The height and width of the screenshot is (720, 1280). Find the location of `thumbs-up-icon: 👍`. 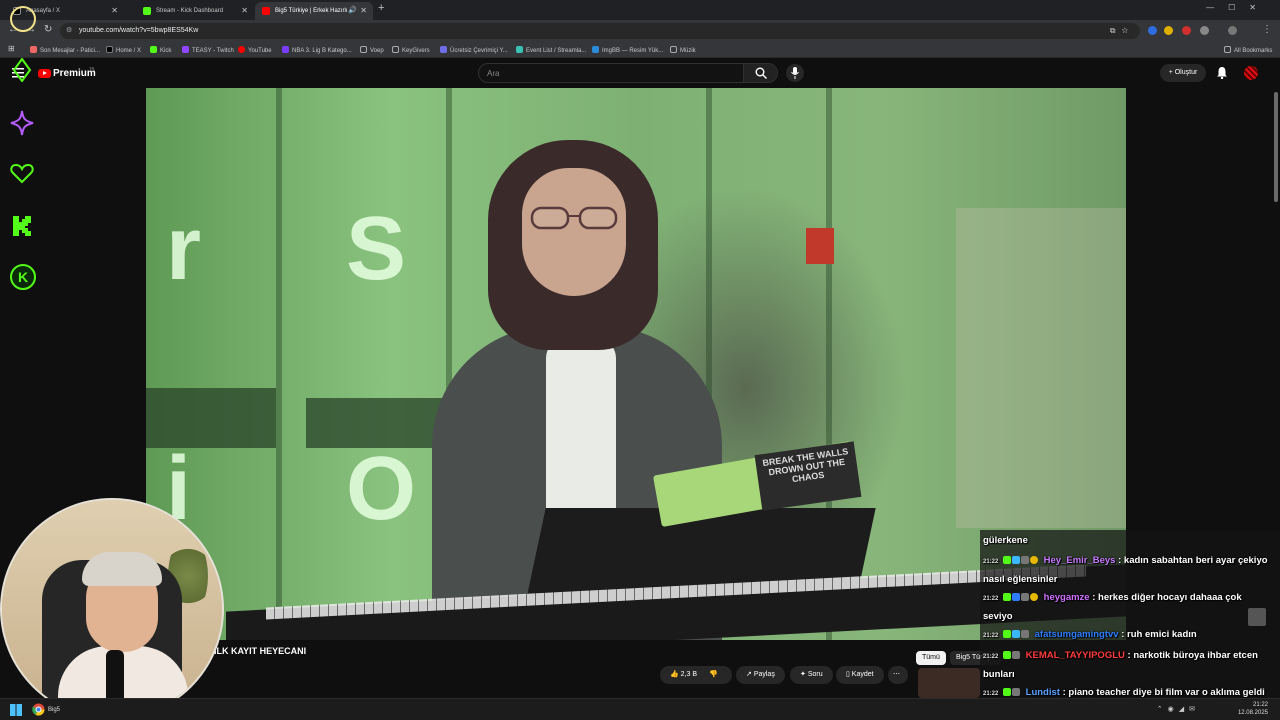

thumbs-up-icon: 👍 is located at coordinates (674, 674).